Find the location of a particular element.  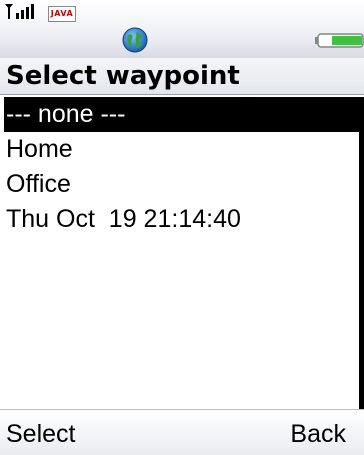

list-item-label: Thu Oct 19 21:14:40 is located at coordinates (123, 219).